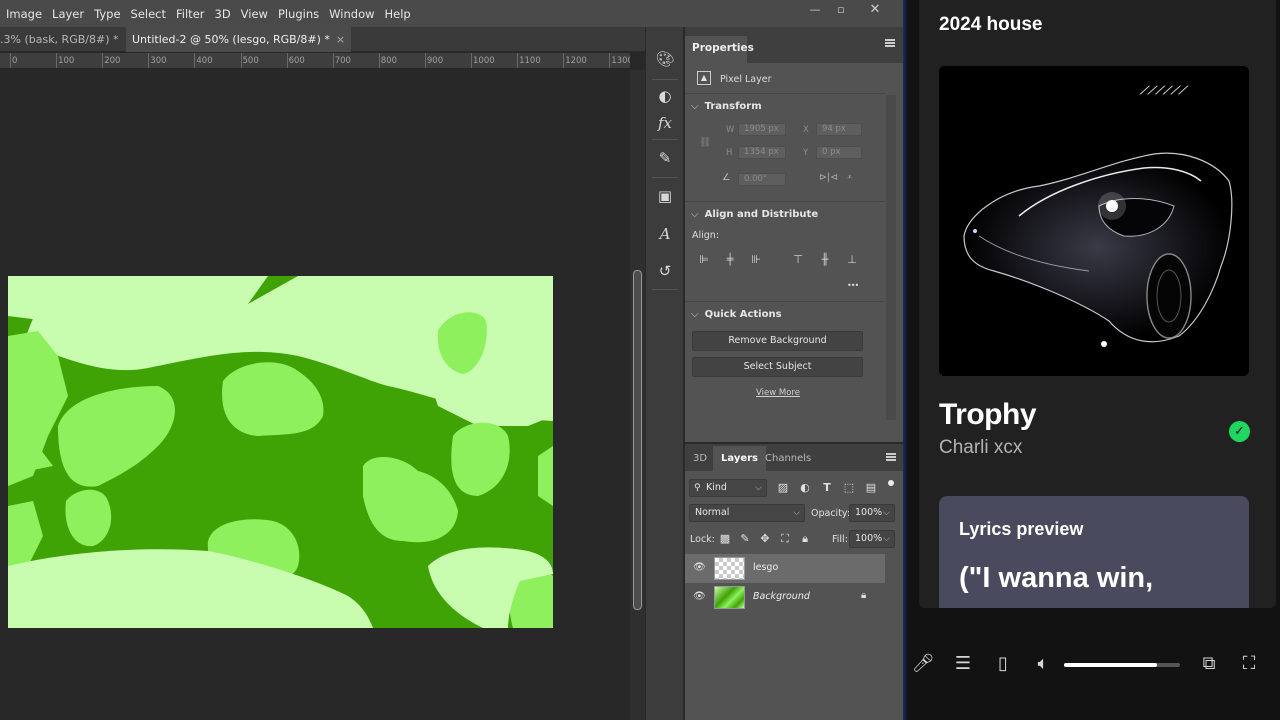  I want to click on remove-background-button: Remove Background, so click(777, 341).